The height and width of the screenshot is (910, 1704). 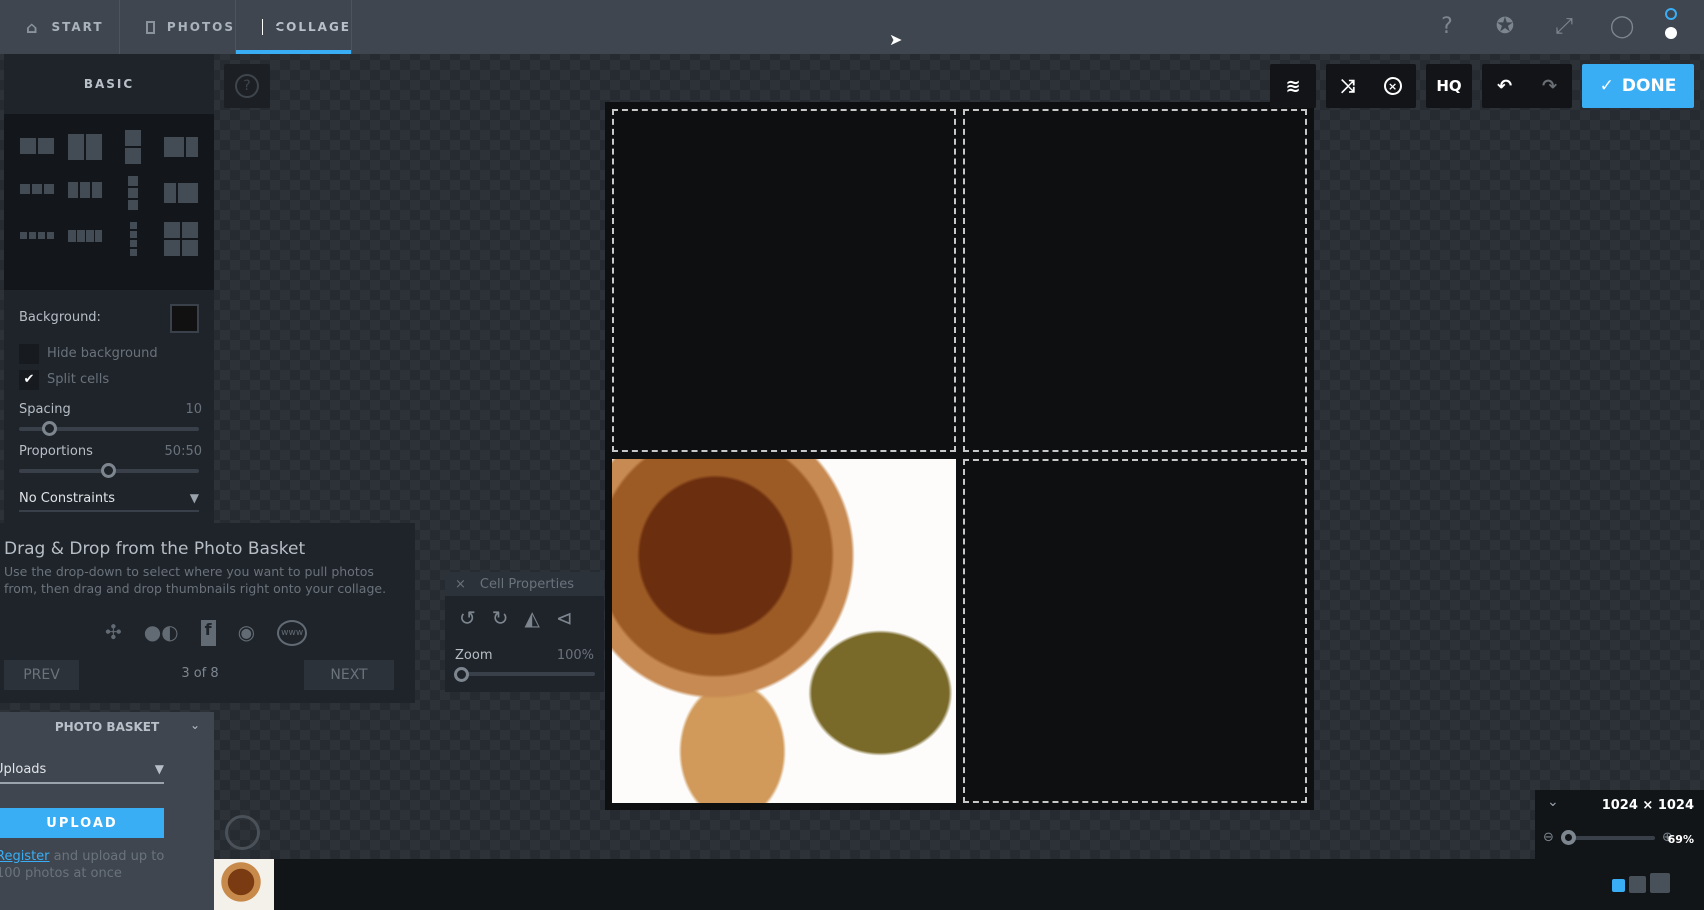 What do you see at coordinates (1568, 837) in the screenshot?
I see `canvas-zoom-handle` at bounding box center [1568, 837].